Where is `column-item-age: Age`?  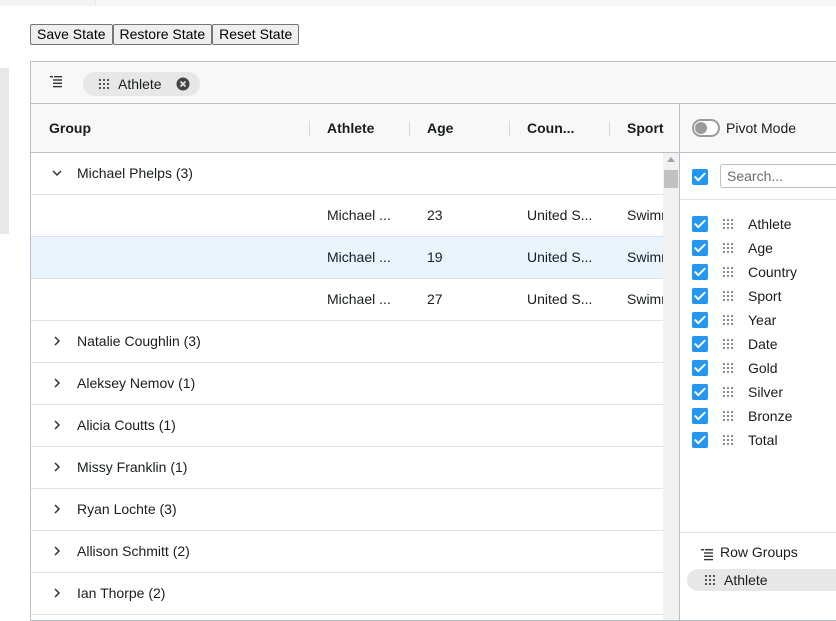
column-item-age: Age is located at coordinates (758, 248).